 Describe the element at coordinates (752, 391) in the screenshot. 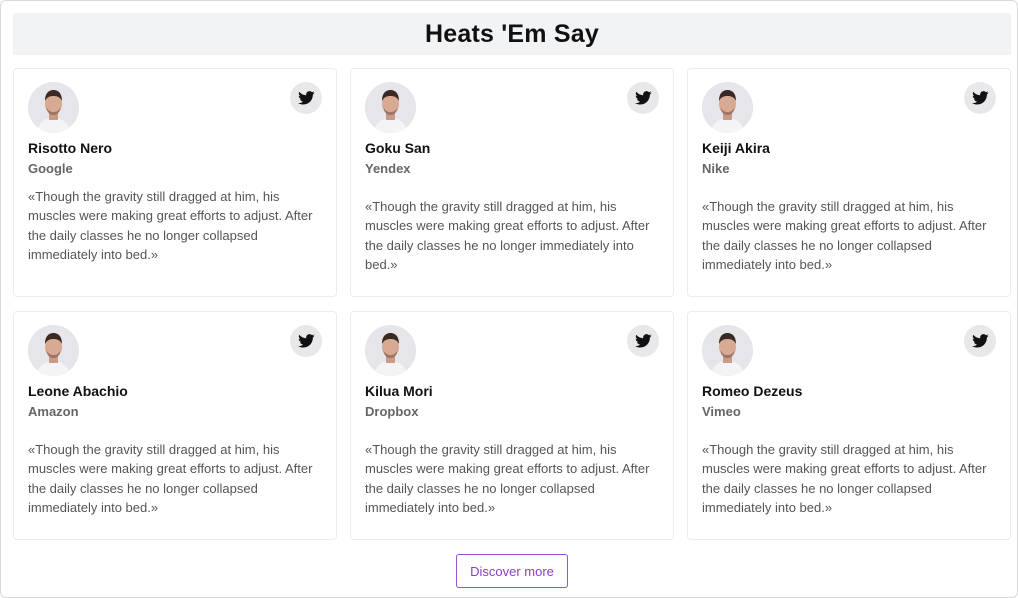

I see `testimonial-name: Romeo Dezeus` at that location.